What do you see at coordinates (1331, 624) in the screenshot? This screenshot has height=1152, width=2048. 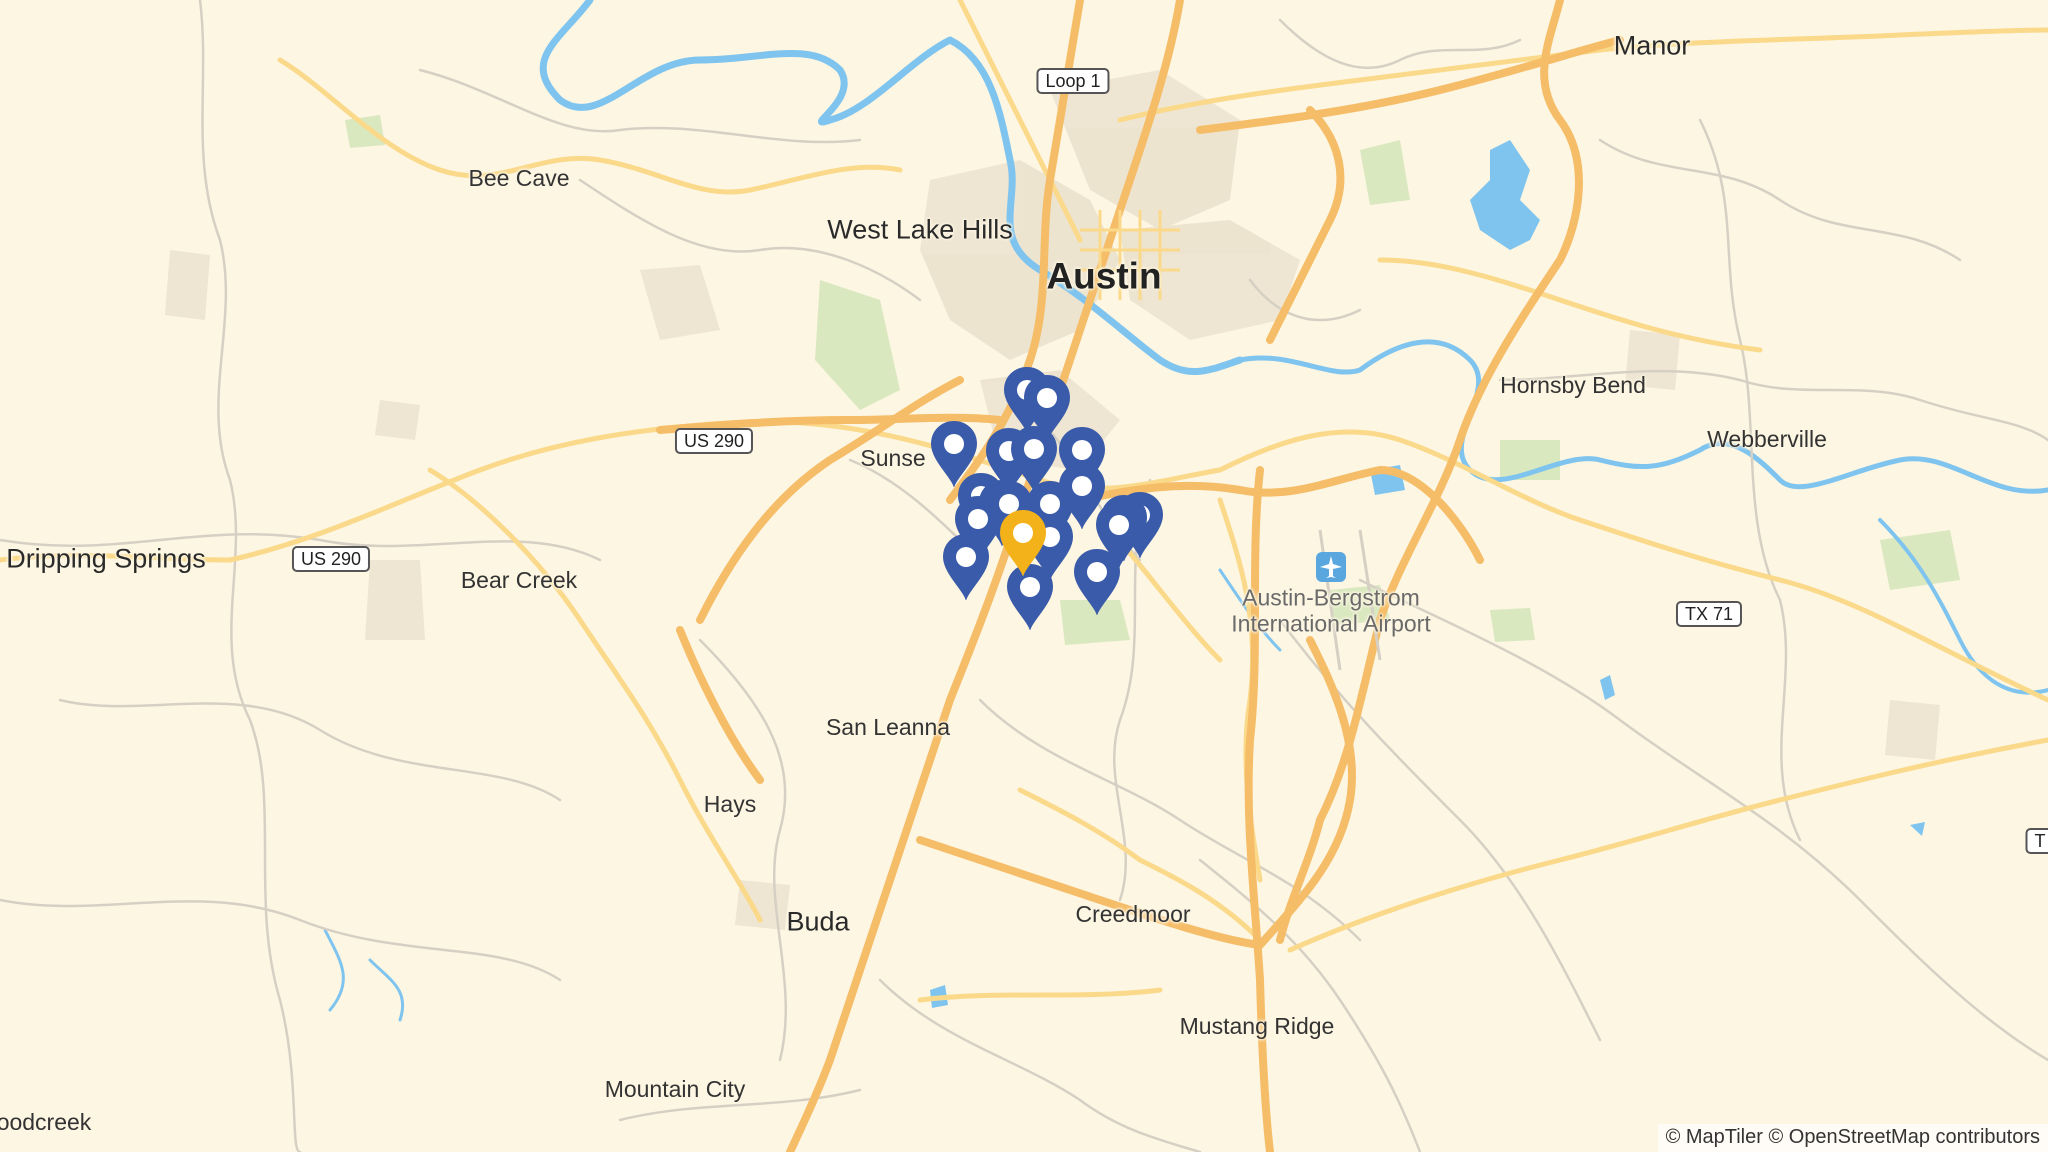 I see `airport-label-line2: International Airport` at bounding box center [1331, 624].